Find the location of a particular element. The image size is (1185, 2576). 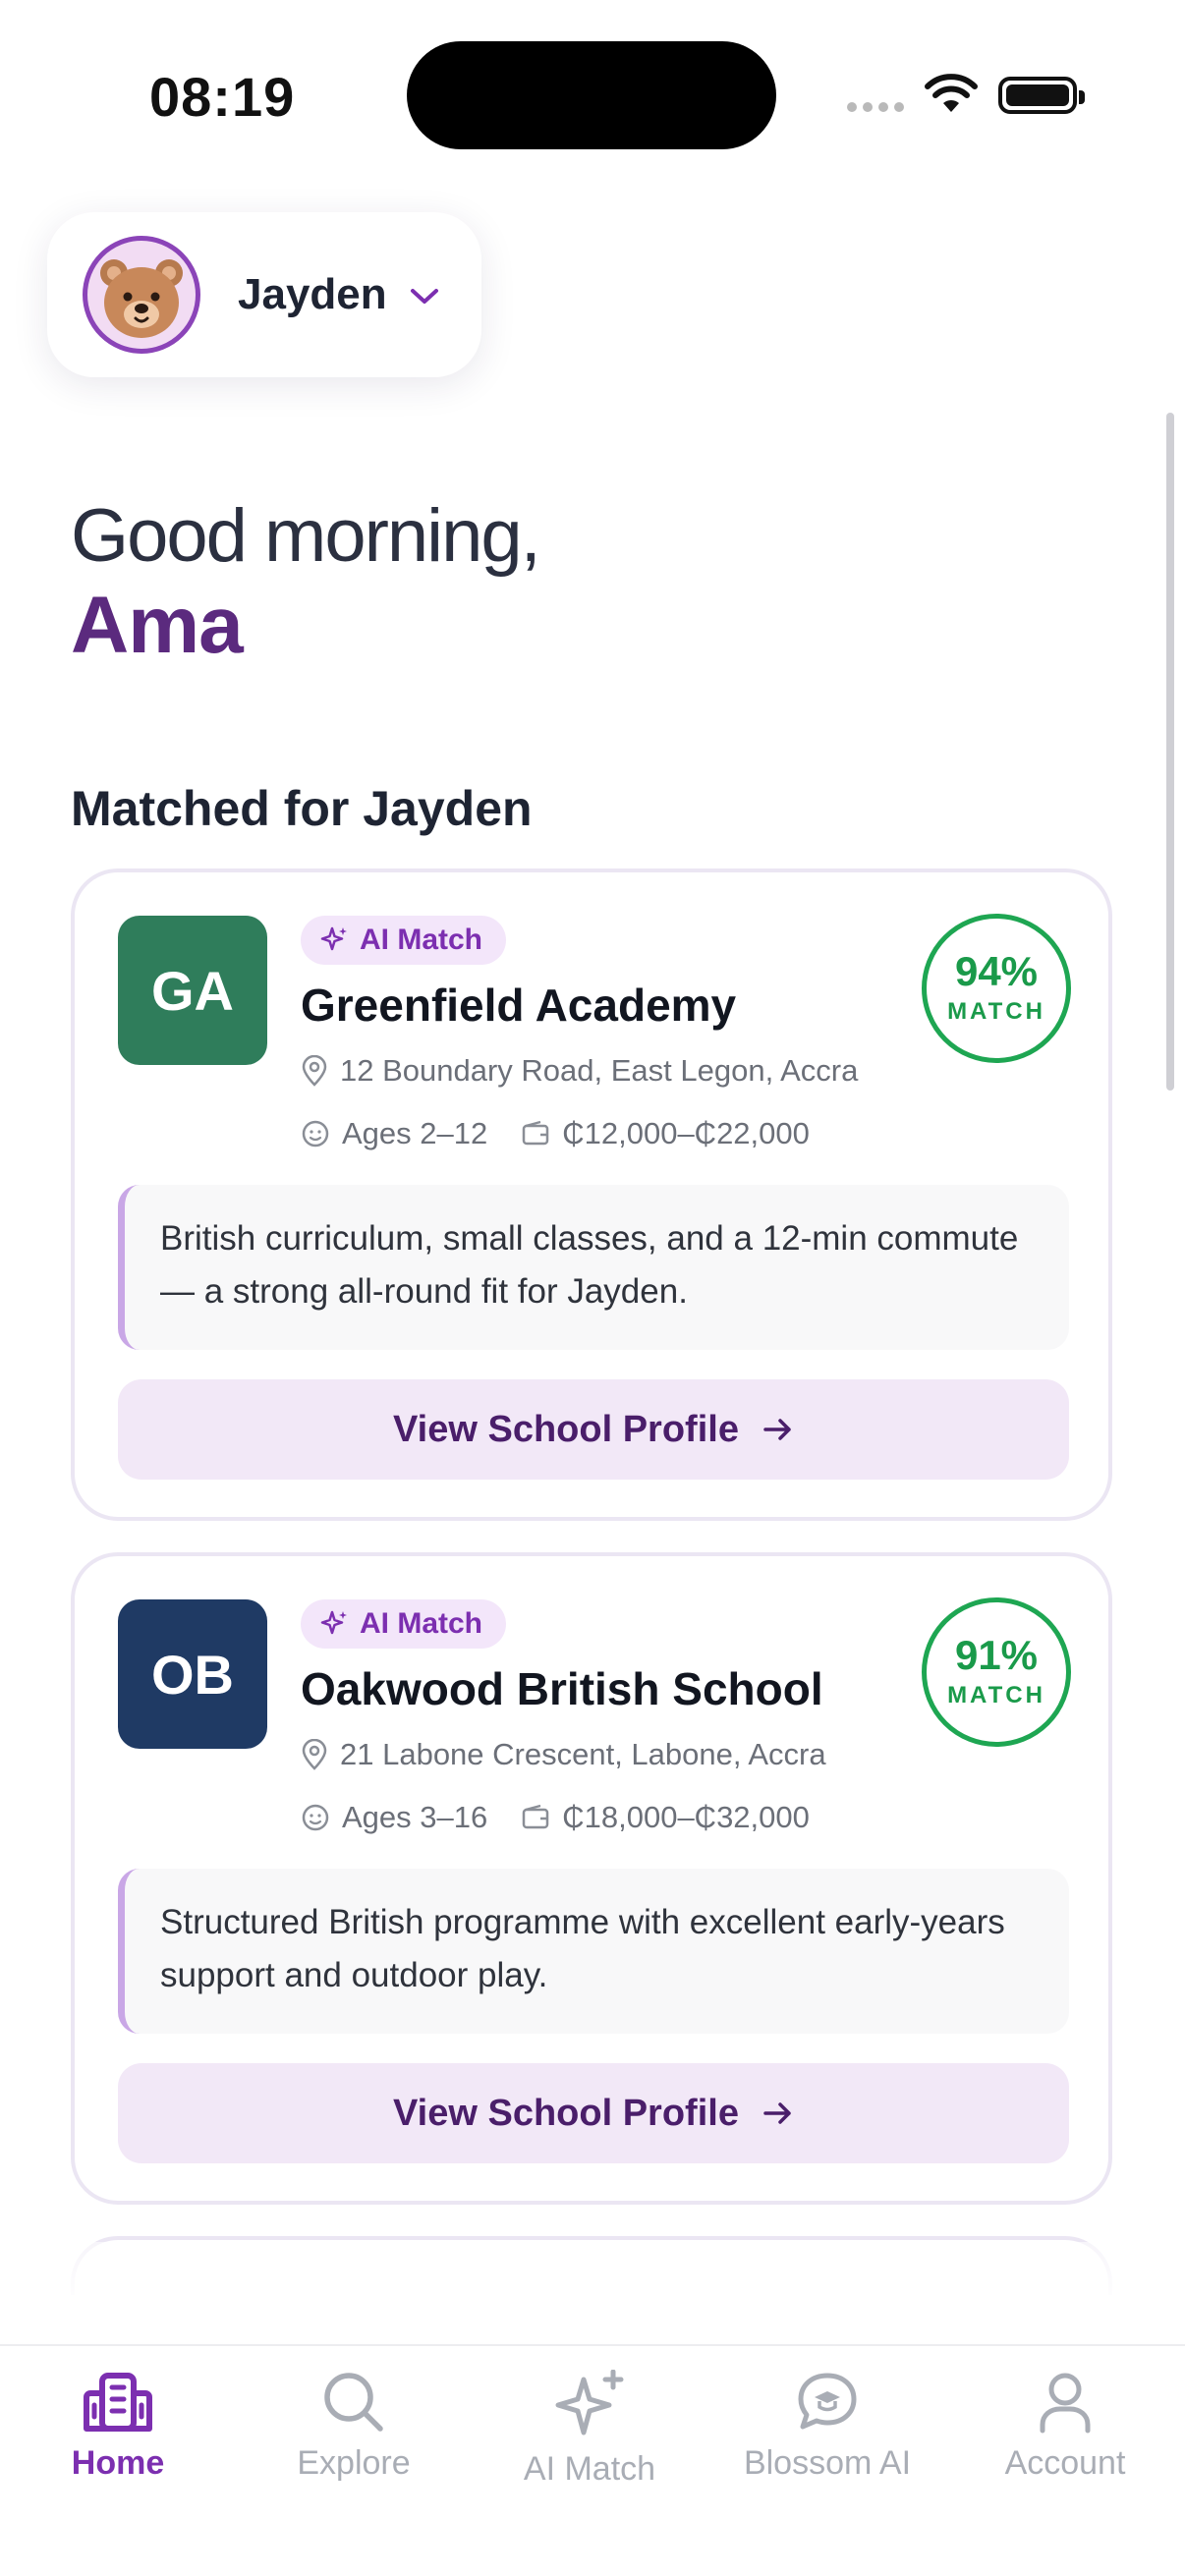

school-logo: GA is located at coordinates (193, 990).